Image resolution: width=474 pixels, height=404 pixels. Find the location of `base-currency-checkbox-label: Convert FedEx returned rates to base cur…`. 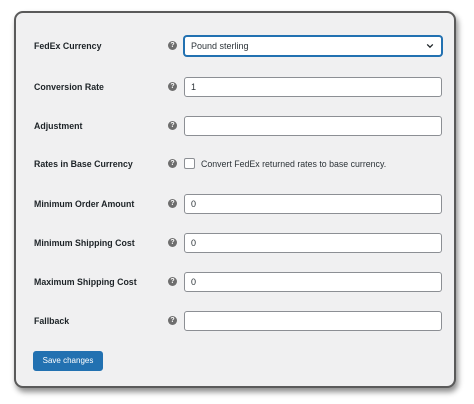

base-currency-checkbox-label: Convert FedEx returned rates to base cur… is located at coordinates (293, 164).